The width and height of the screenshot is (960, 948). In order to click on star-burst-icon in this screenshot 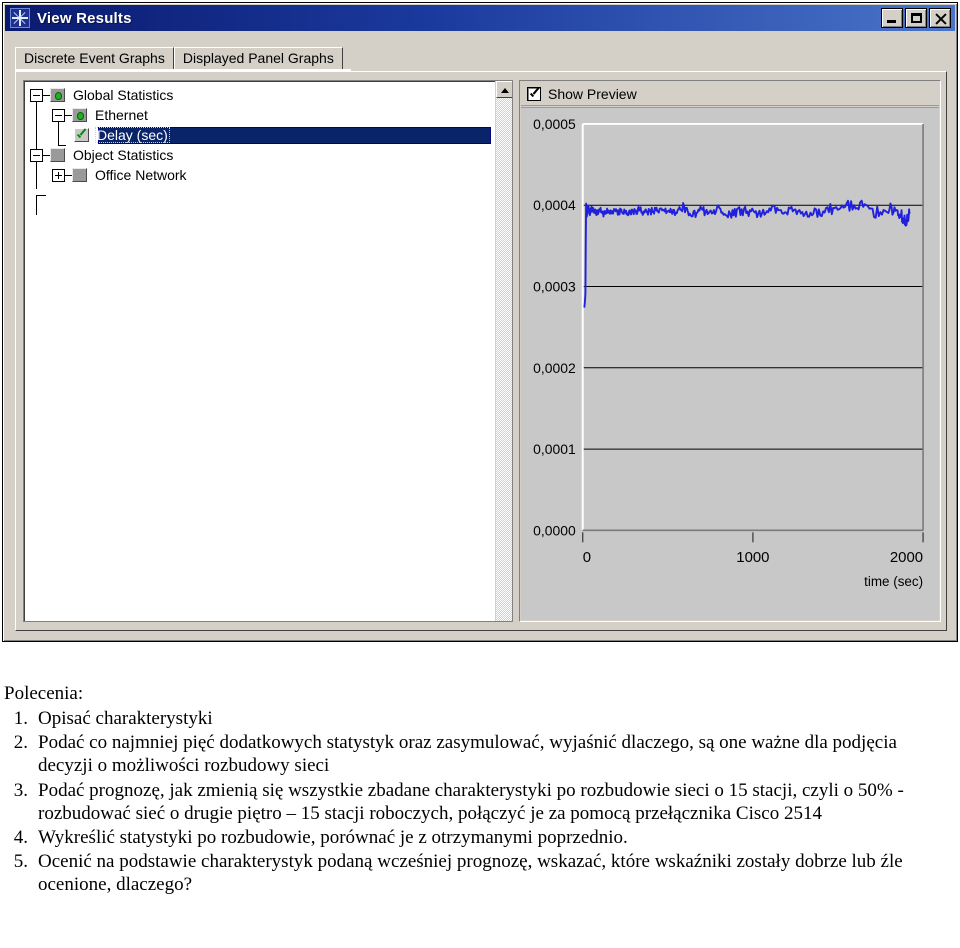, I will do `click(20, 18)`.